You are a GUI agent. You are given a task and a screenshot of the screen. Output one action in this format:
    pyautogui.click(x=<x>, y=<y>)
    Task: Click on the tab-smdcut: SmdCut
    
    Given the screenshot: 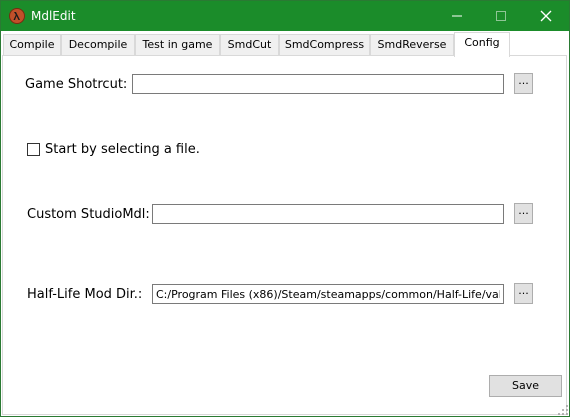 What is the action you would take?
    pyautogui.click(x=249, y=44)
    